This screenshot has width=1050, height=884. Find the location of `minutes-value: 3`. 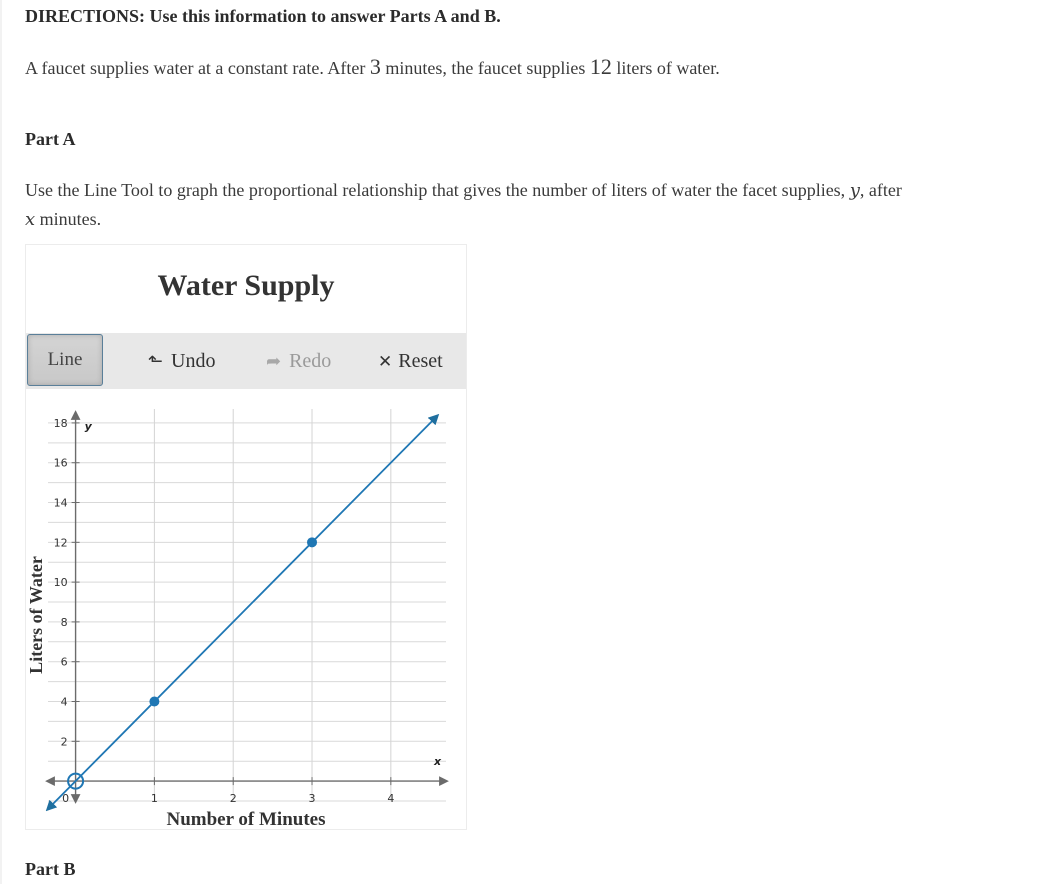

minutes-value: 3 is located at coordinates (375, 66).